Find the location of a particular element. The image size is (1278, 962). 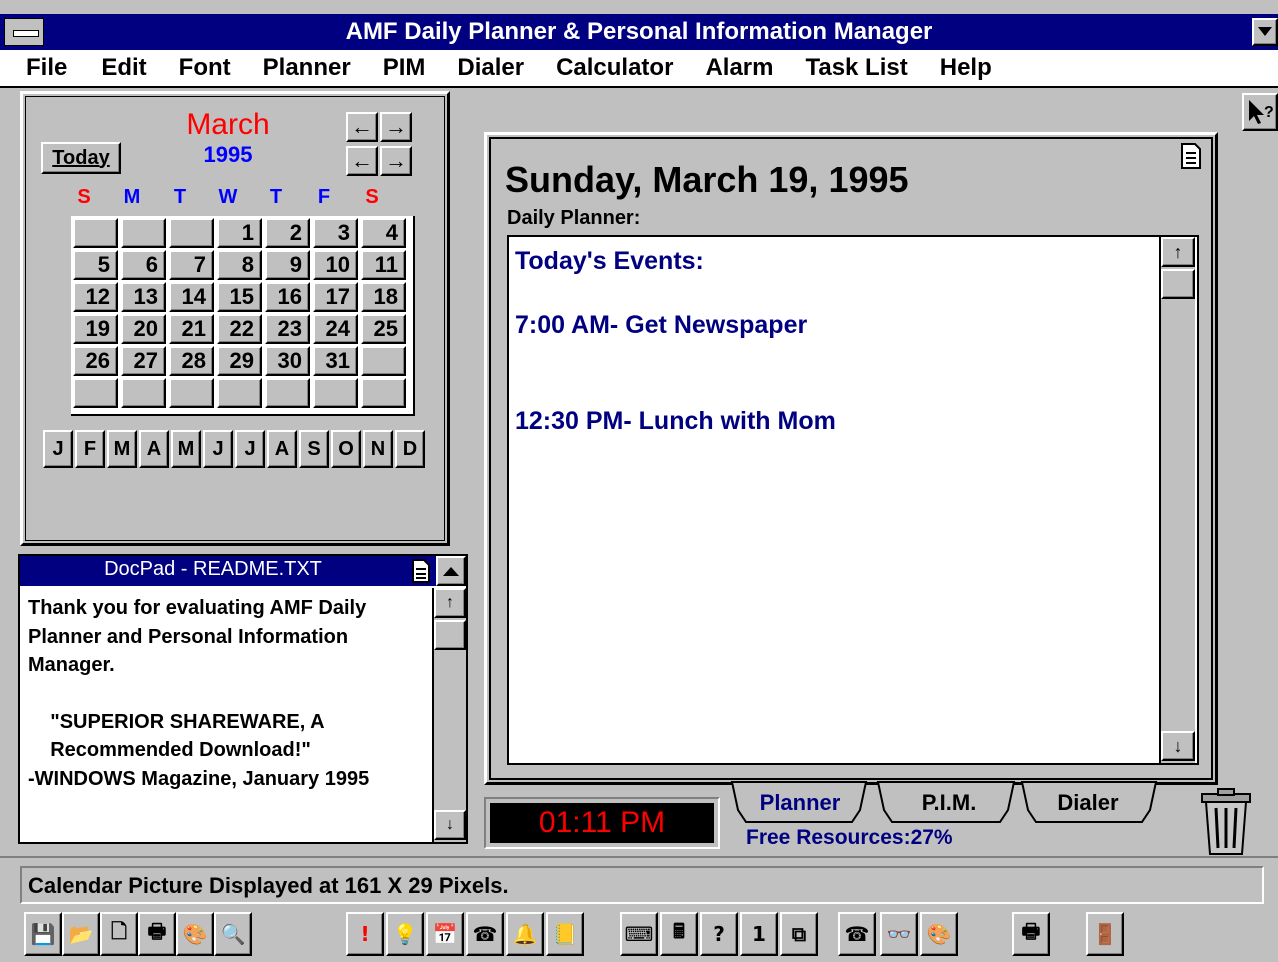

calendar-task-button: 📅 is located at coordinates (445, 934).